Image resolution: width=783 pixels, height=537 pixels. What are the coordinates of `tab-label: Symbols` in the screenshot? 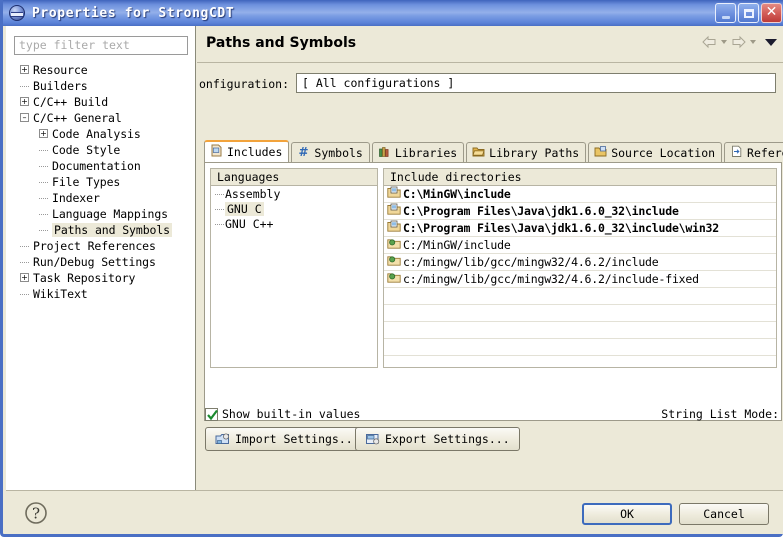 It's located at (338, 152).